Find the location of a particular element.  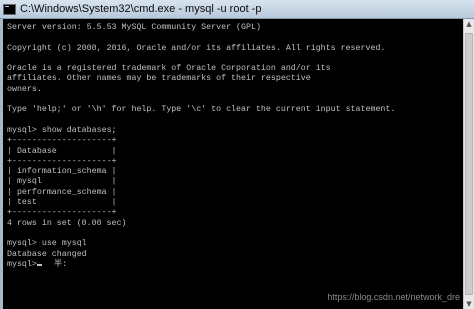

prompt-text: mysql> is located at coordinates (22, 264).